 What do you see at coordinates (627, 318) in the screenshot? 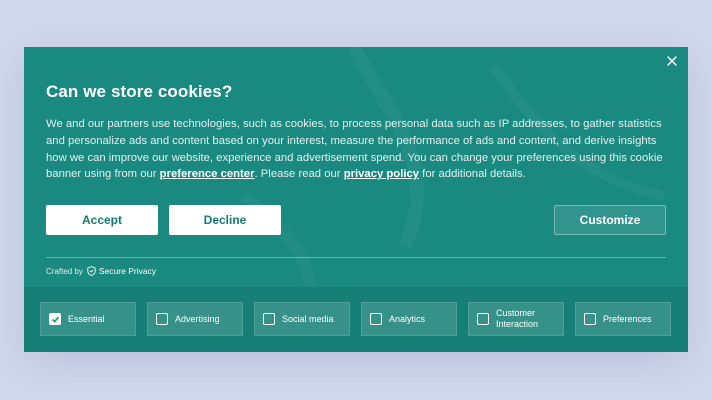
I see `category-label: Preferences` at bounding box center [627, 318].